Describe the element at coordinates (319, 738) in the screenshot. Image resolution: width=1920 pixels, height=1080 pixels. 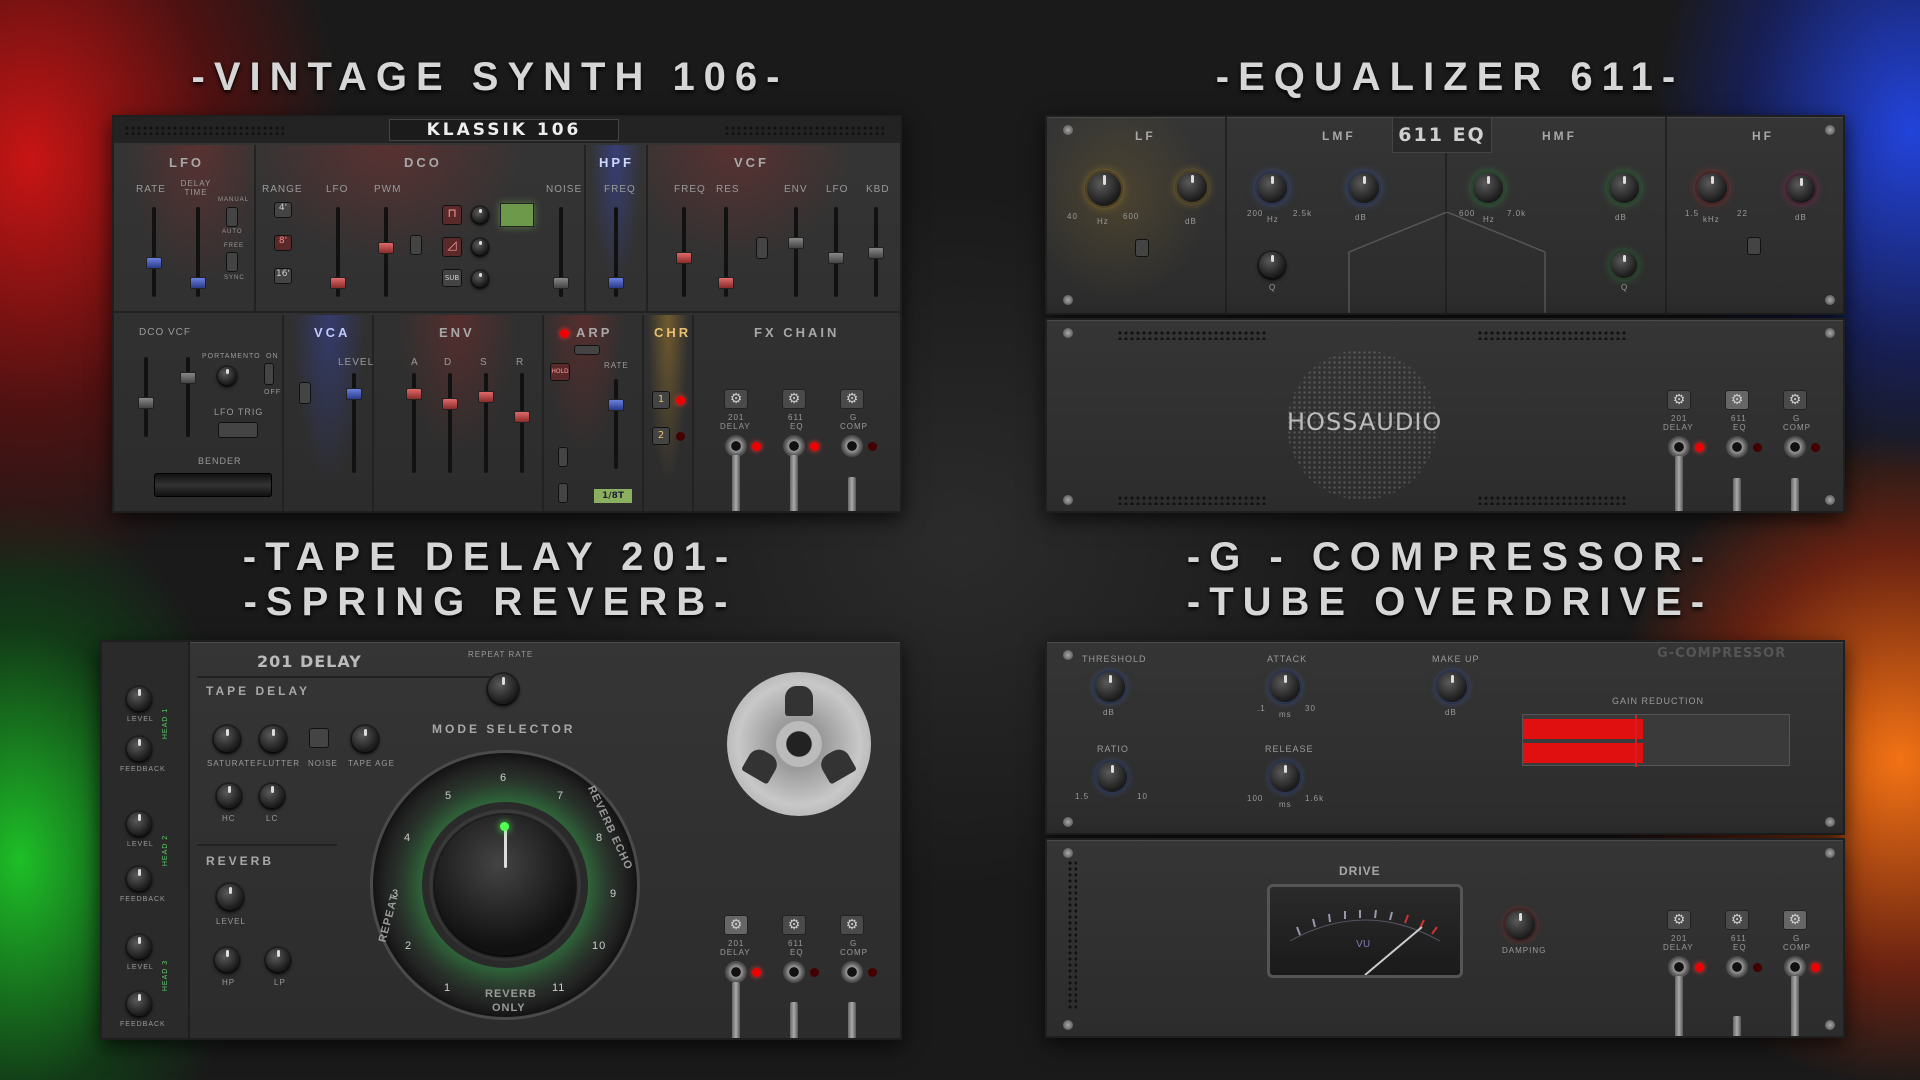
I see `noise-button` at that location.